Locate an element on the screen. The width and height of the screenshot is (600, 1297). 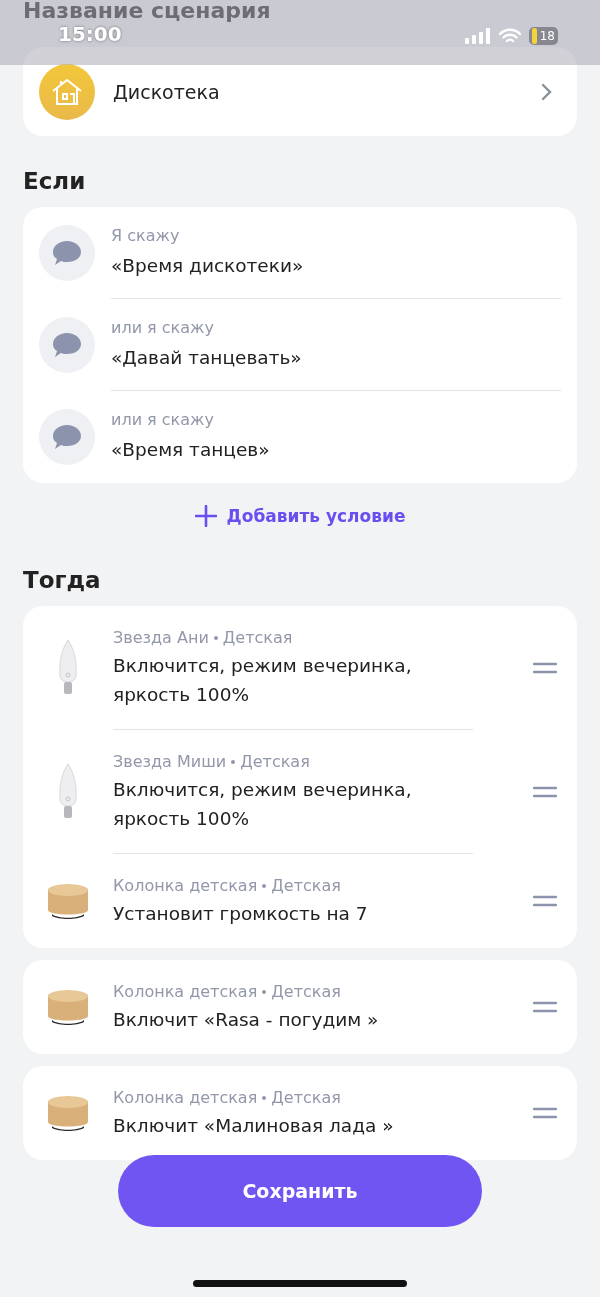
status-time: 15:00 is located at coordinates (90, 34).